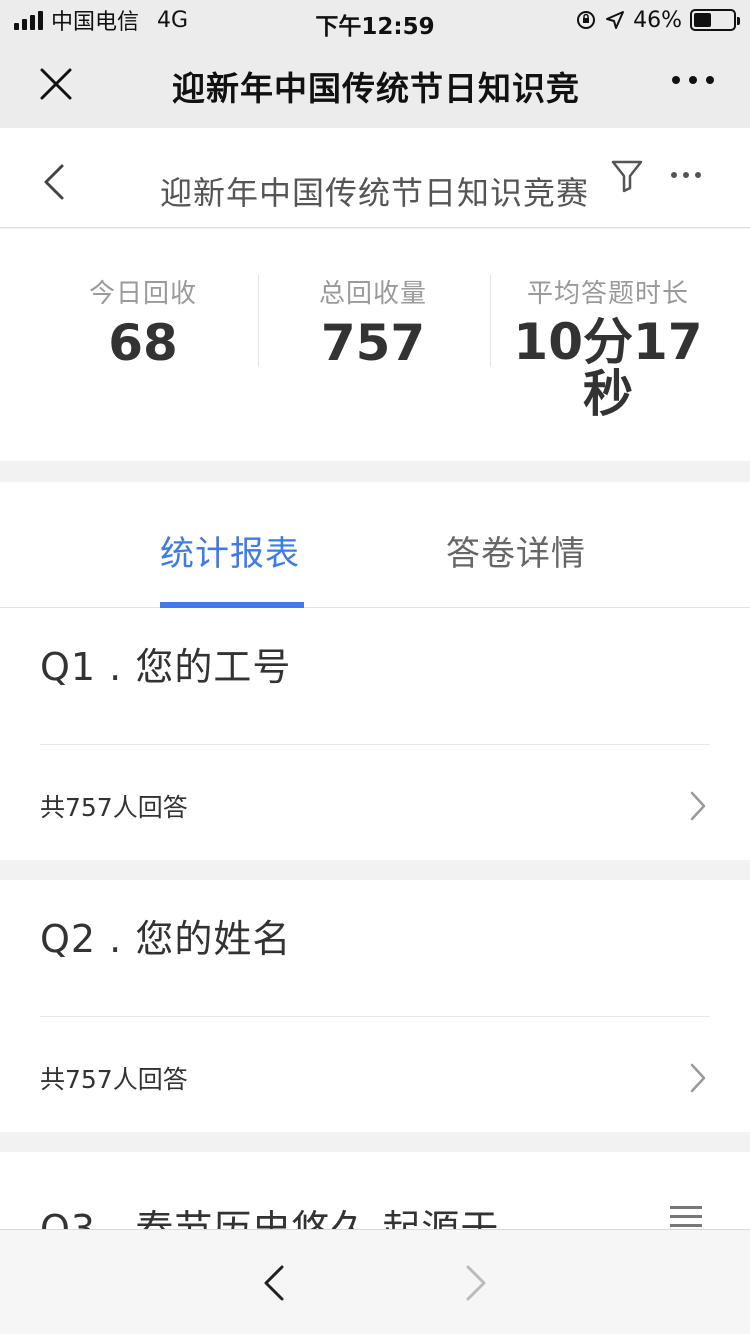 The image size is (750, 1334). What do you see at coordinates (142, 294) in the screenshot?
I see `stat-today-label: 今日回收` at bounding box center [142, 294].